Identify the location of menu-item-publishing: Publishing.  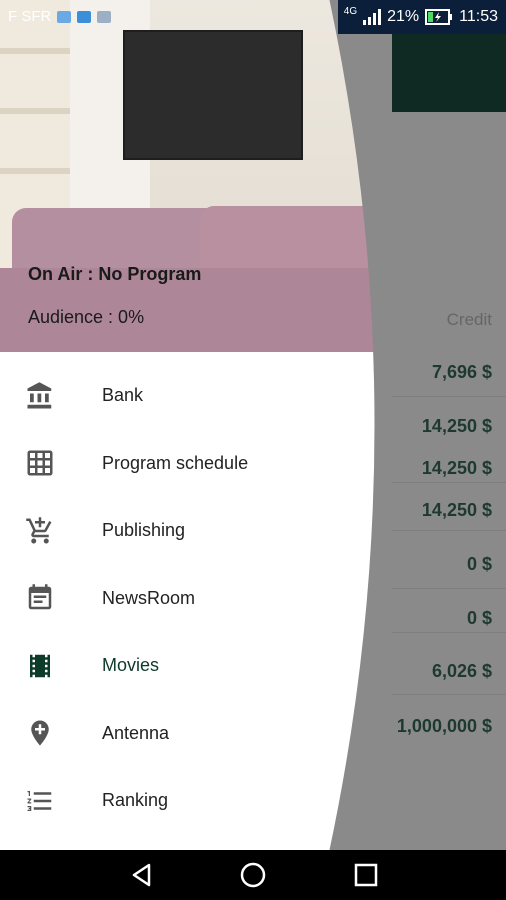
(196, 531).